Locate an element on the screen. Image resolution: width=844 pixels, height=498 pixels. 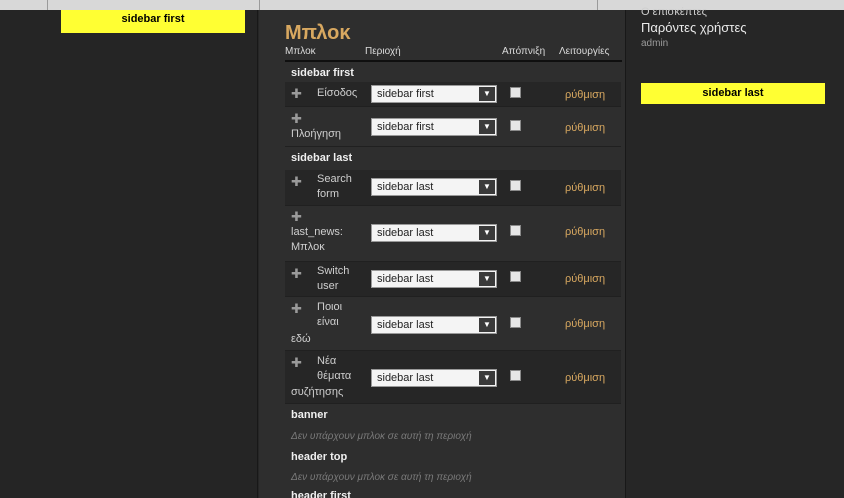
region-heading: header first is located at coordinates (321, 494).